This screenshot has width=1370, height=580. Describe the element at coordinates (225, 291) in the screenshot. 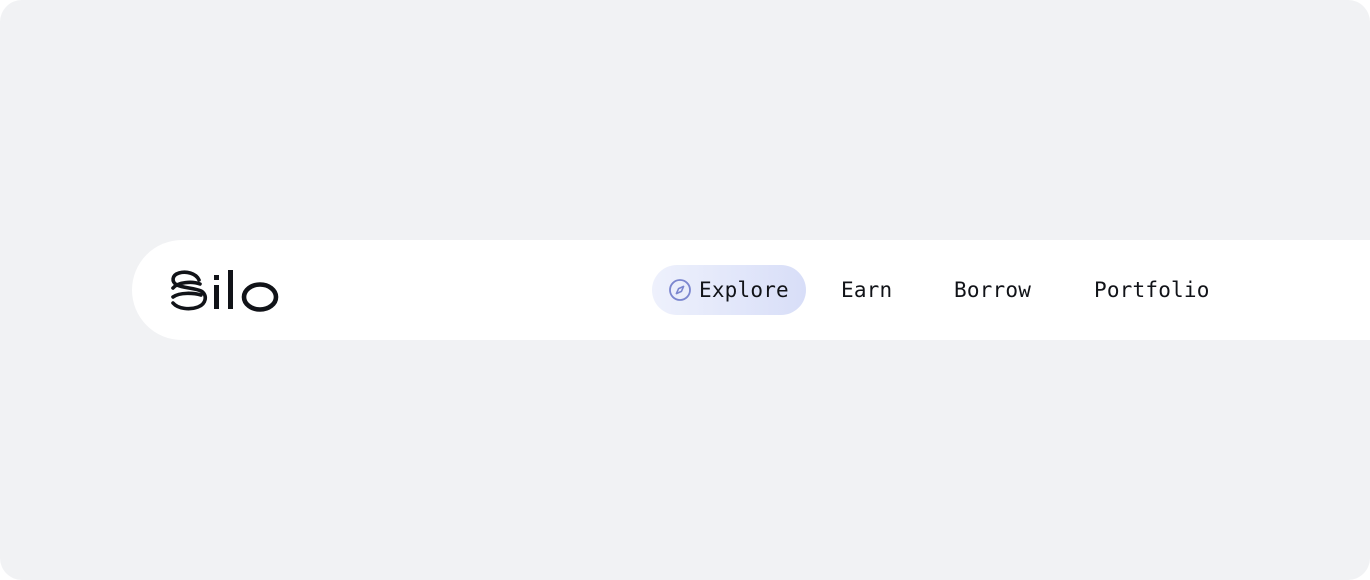

I see `silo-logo` at that location.